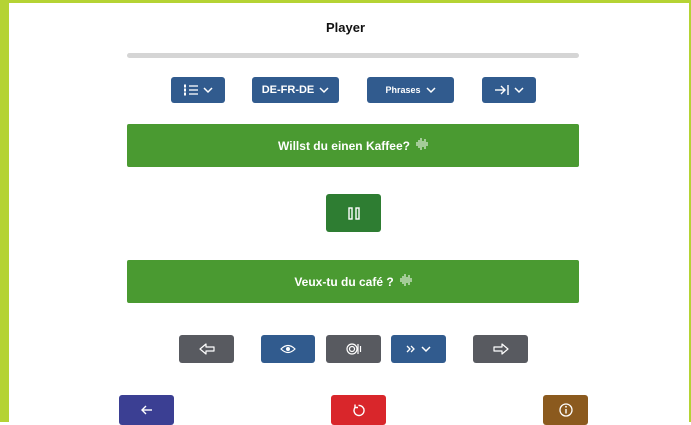 This screenshot has height=425, width=691. I want to click on language-dropdown-button: DE-FR-DE, so click(295, 90).